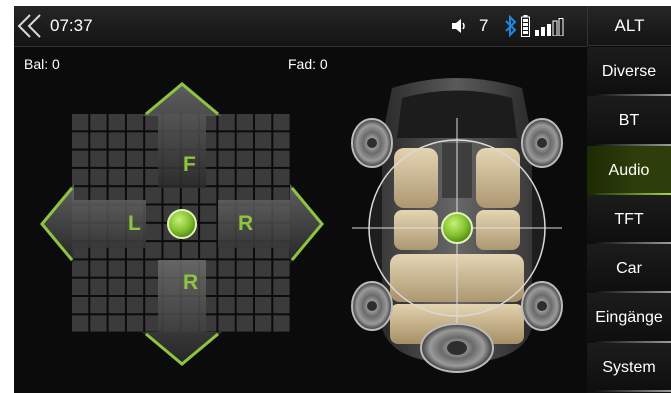 The image size is (671, 393). Describe the element at coordinates (71, 25) in the screenshot. I see `clock: 07:37` at that location.